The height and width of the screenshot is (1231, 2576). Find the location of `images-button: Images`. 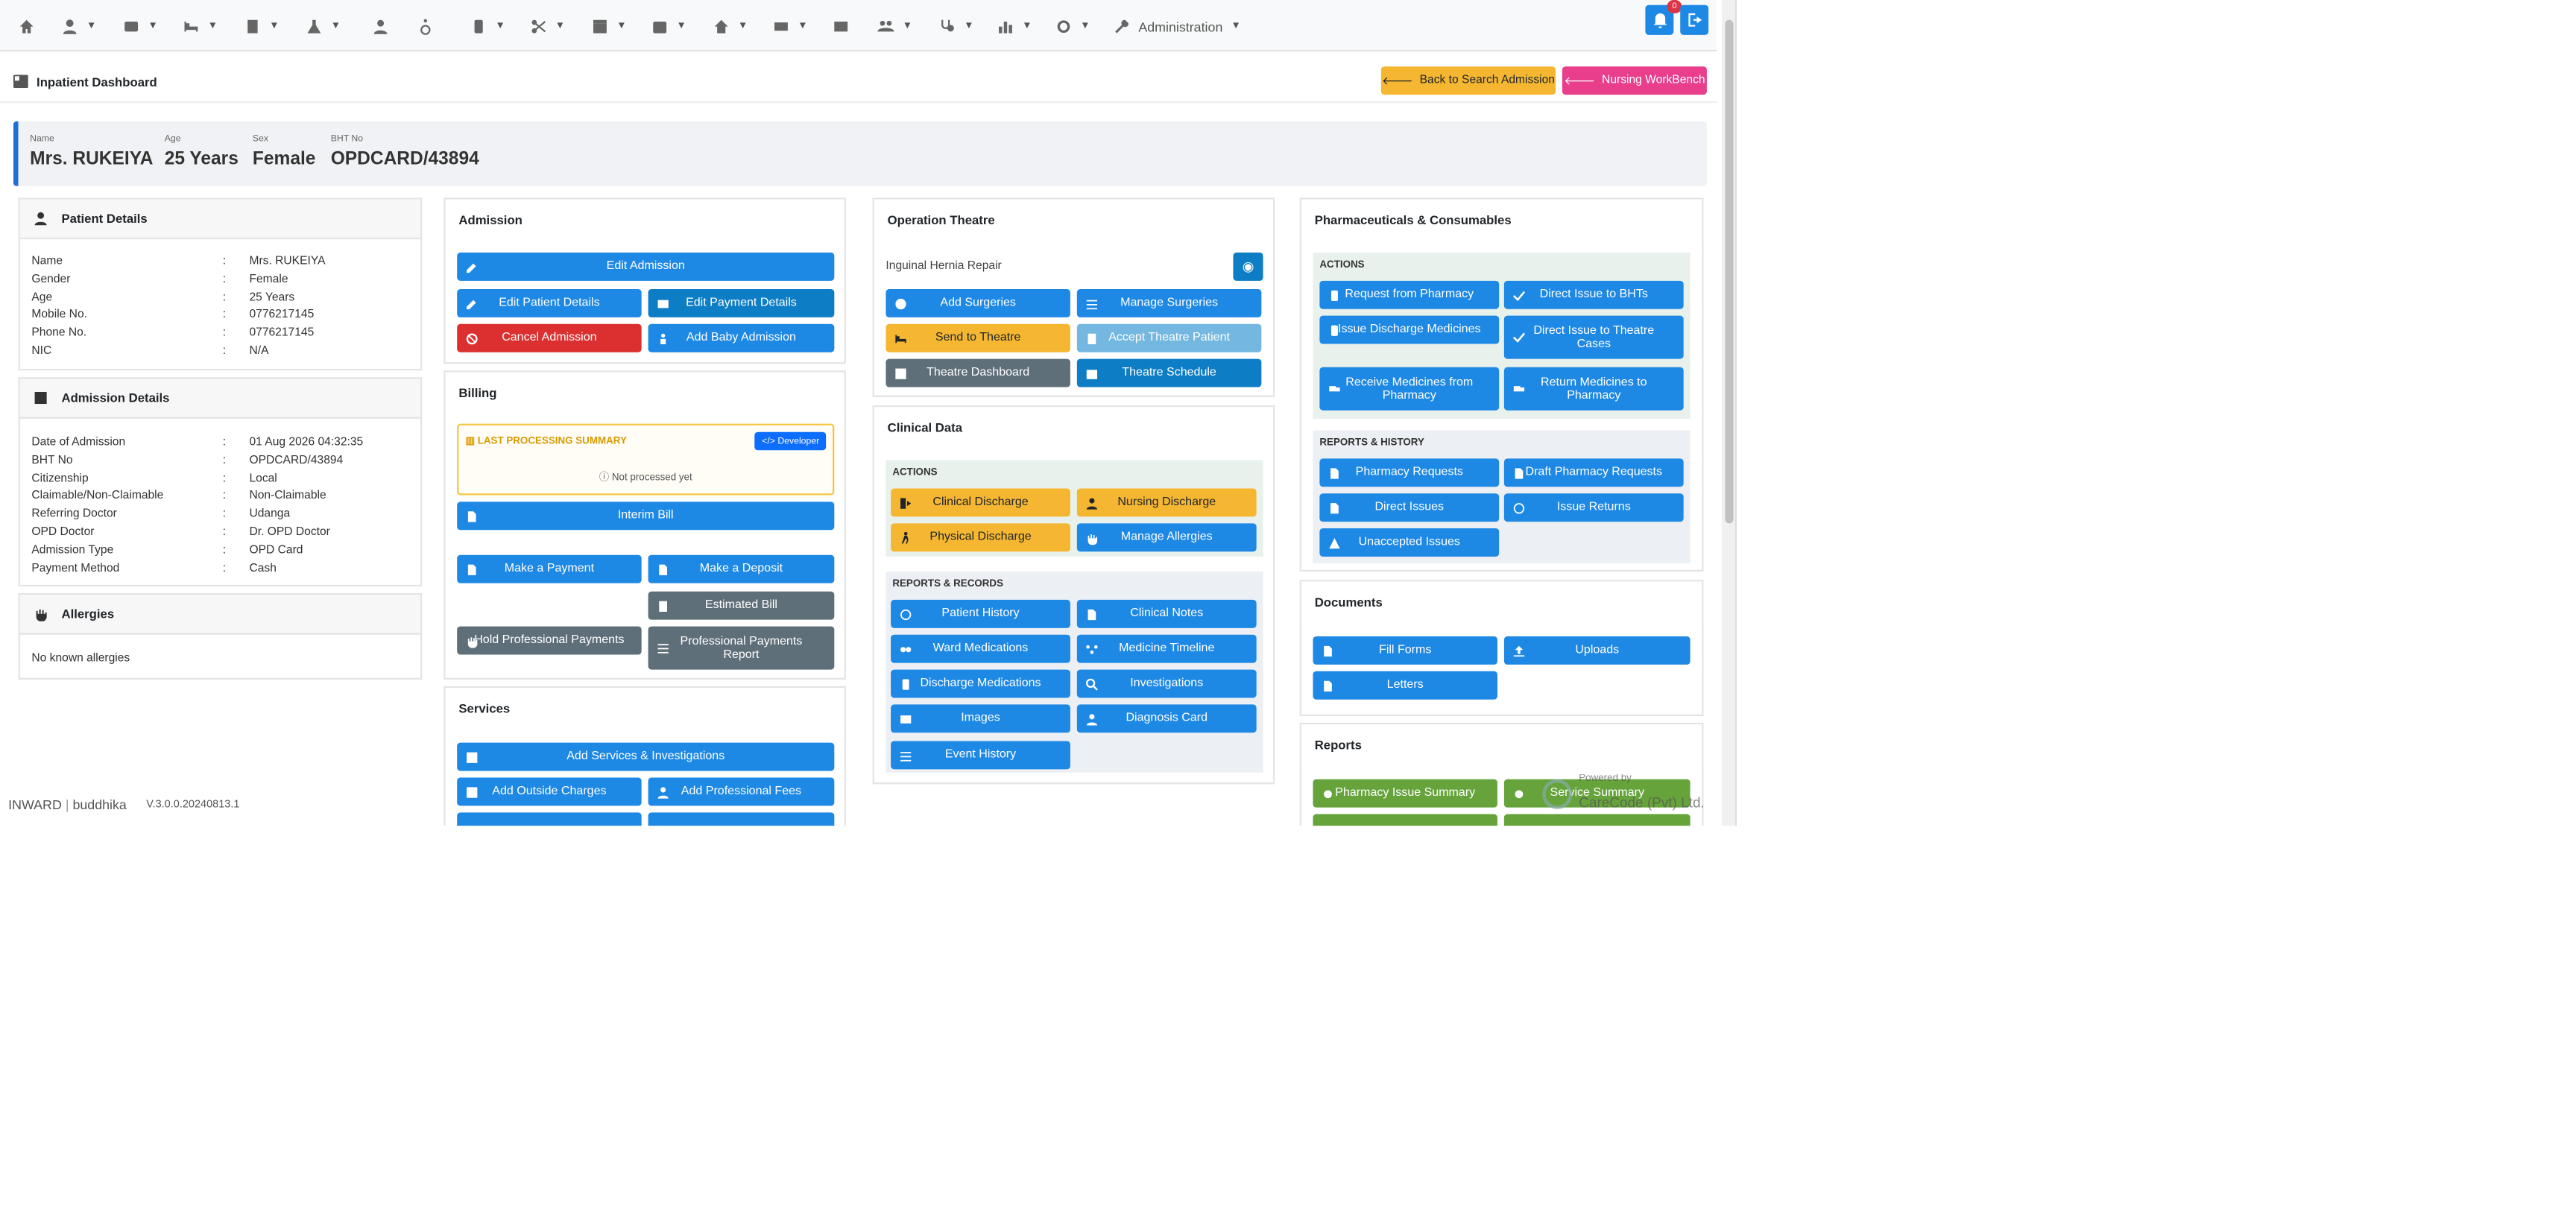

images-button: Images is located at coordinates (981, 718).